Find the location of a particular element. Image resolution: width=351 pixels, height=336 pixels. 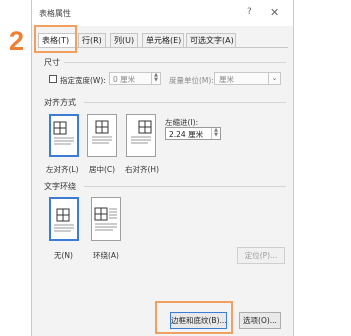

title-bar: 表格属性 ? ✕ is located at coordinates (162, 13).